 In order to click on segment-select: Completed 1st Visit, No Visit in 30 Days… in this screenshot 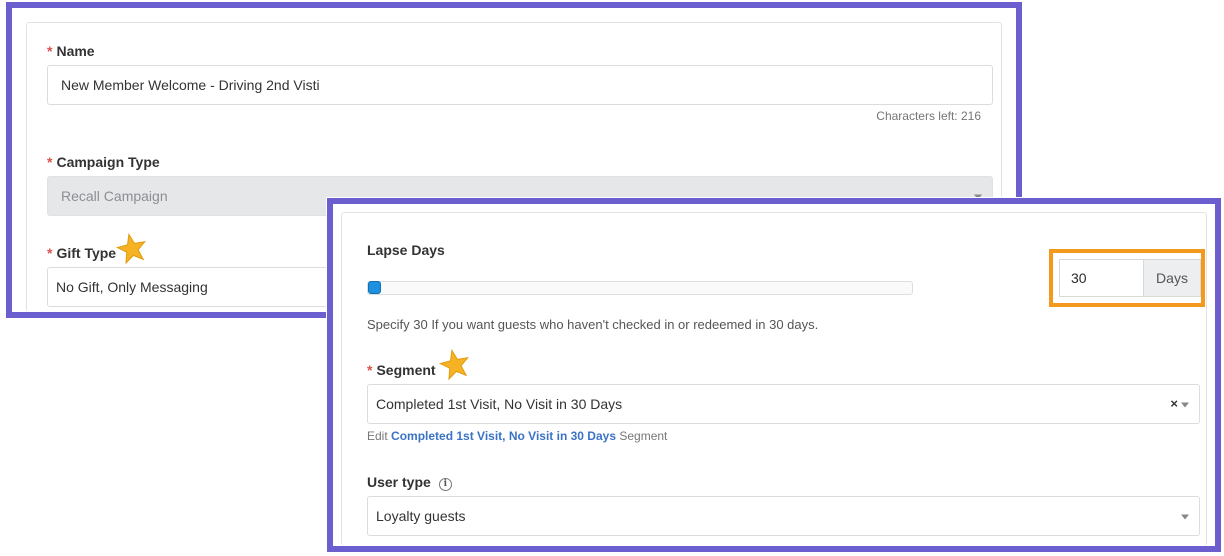, I will do `click(783, 404)`.